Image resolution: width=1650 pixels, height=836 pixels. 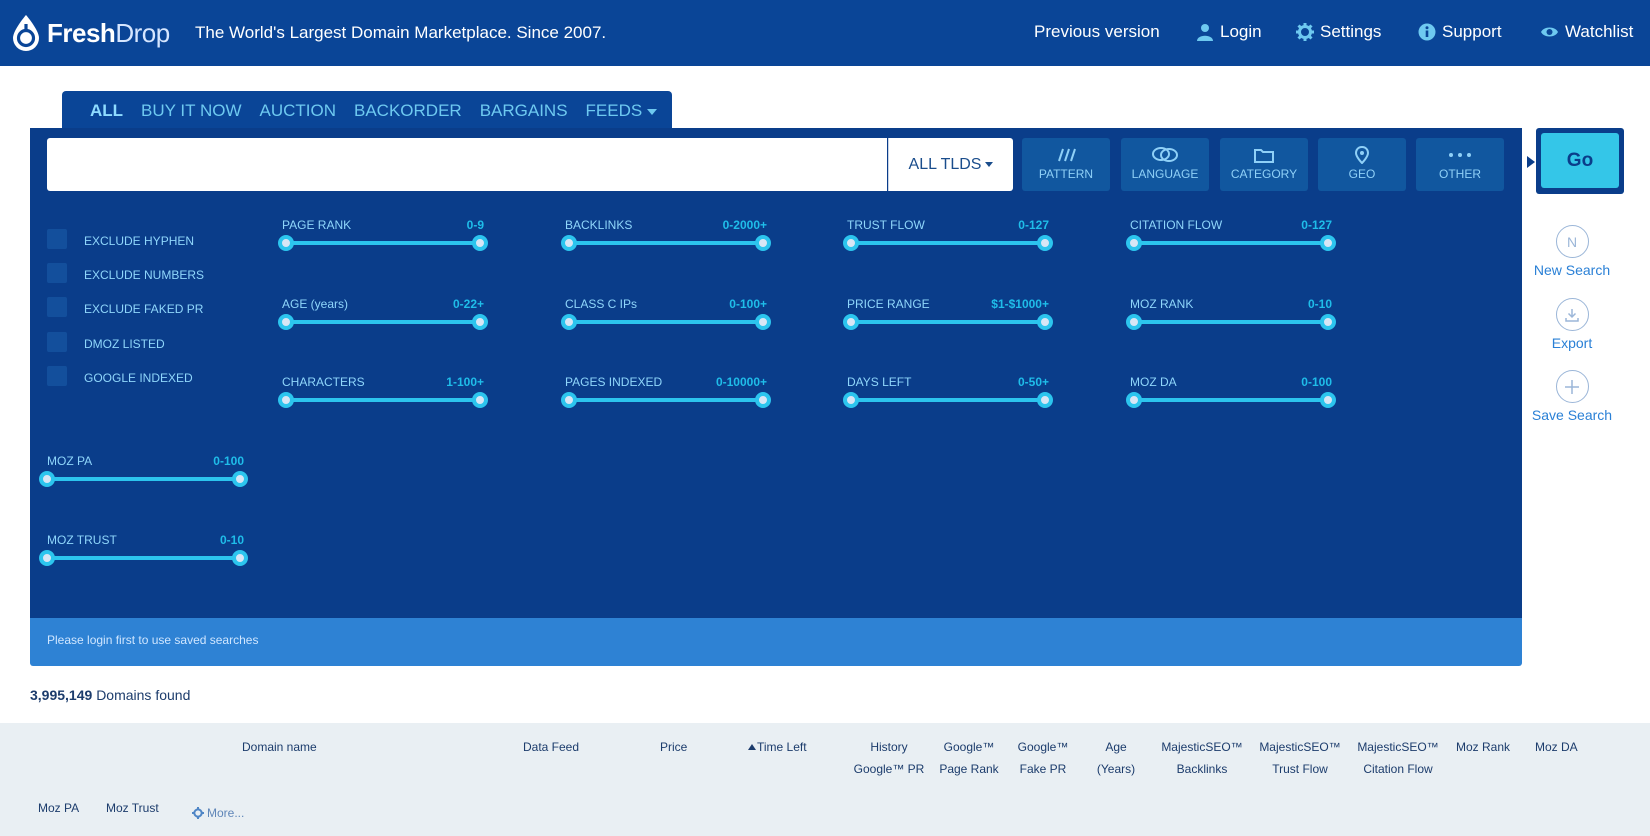 I want to click on login-link: Login, so click(x=1229, y=32).